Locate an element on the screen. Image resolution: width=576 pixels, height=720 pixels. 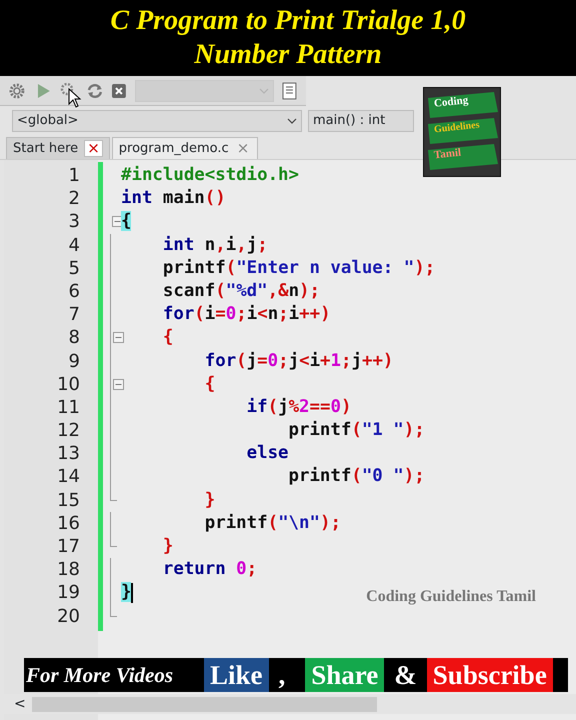
close-icon is located at coordinates (119, 90).